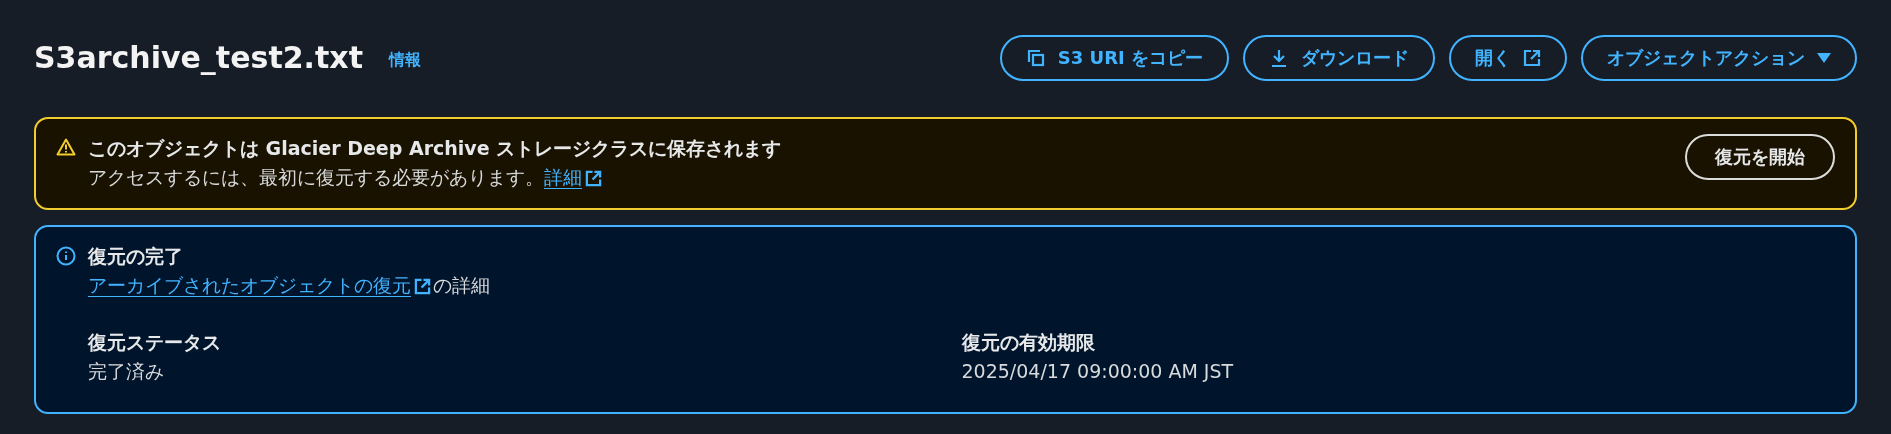  Describe the element at coordinates (335, 177) in the screenshot. I see `alert-message: アクセスするには、最初に復元する必要があります。詳細` at that location.